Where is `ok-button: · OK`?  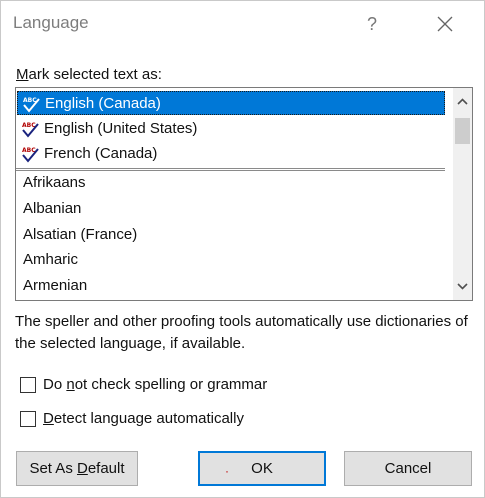
ok-button: · OK is located at coordinates (262, 468).